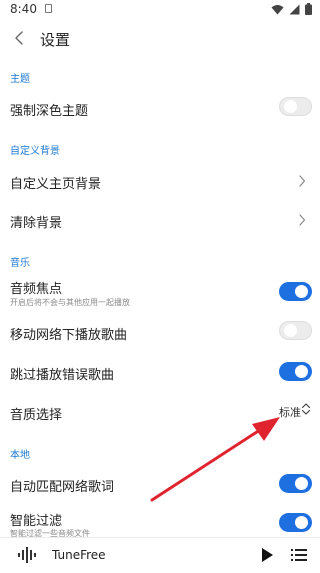 The image size is (320, 573). Describe the element at coordinates (70, 302) in the screenshot. I see `audio-focus-subtitle: 开启后将不会与其他应用一起播放` at that location.